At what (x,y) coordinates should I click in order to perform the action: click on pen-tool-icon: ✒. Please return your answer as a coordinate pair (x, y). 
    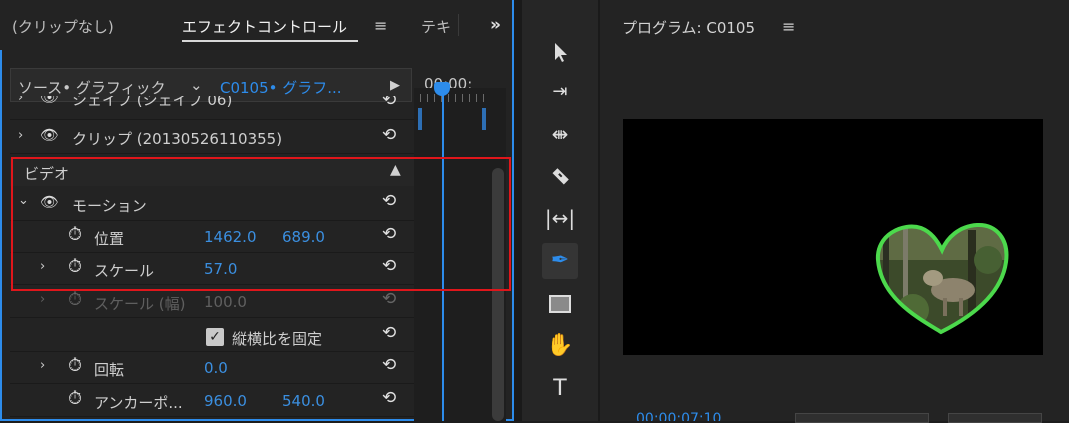
    Looking at the image, I should click on (560, 261).